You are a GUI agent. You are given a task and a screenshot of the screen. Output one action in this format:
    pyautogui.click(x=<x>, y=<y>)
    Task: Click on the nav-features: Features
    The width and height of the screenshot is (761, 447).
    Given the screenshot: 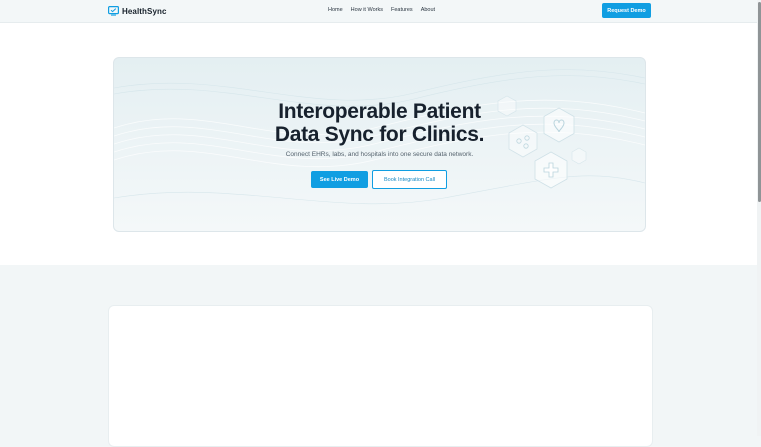 What is the action you would take?
    pyautogui.click(x=402, y=10)
    